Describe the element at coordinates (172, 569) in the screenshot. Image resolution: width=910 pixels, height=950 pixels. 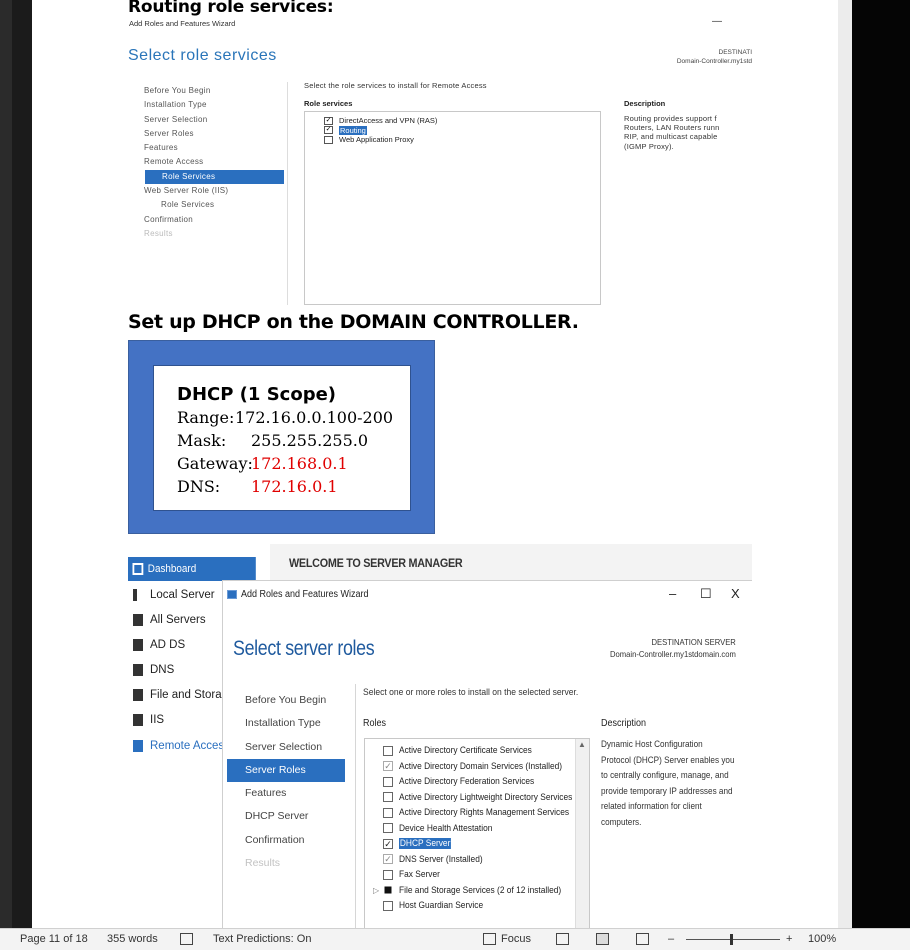
I see `sidebar-item-label: Dashboard` at that location.